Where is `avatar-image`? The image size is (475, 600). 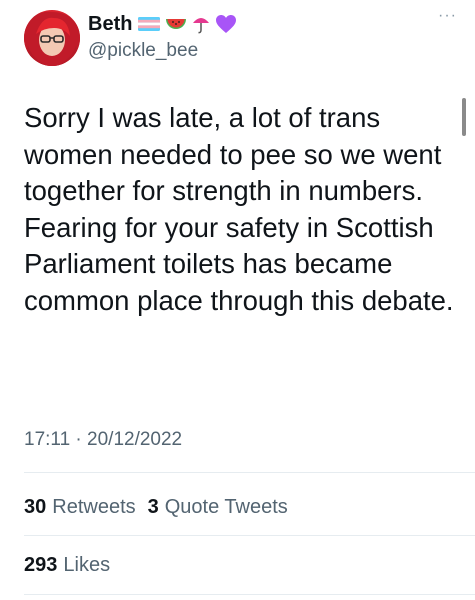
avatar-image is located at coordinates (52, 38).